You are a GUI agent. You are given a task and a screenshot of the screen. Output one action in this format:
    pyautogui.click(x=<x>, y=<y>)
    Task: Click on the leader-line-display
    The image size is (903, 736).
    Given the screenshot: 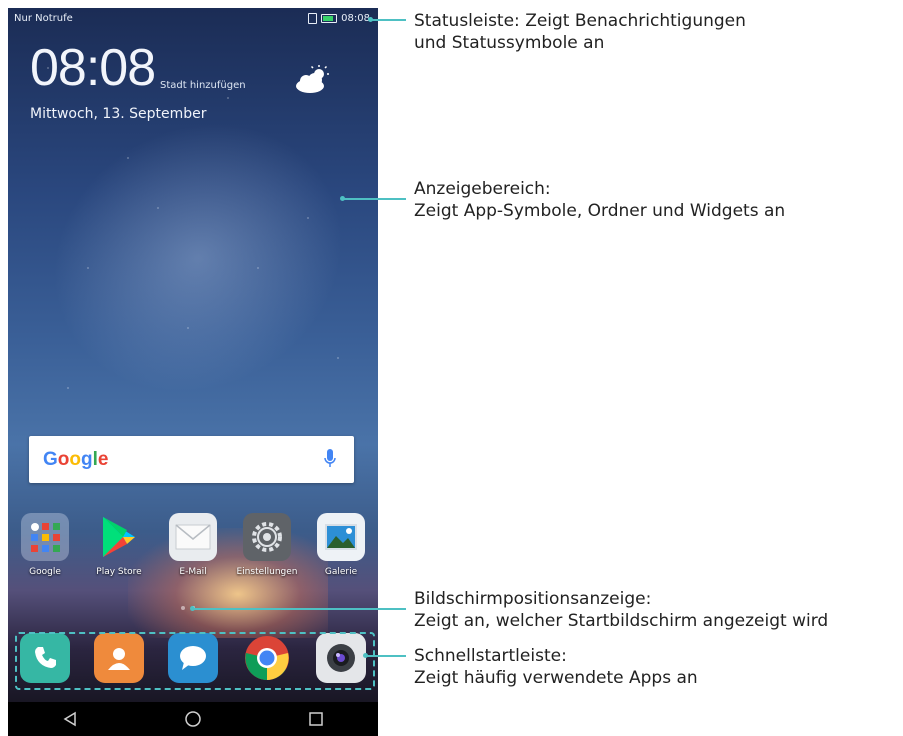 What is the action you would take?
    pyautogui.click(x=375, y=199)
    